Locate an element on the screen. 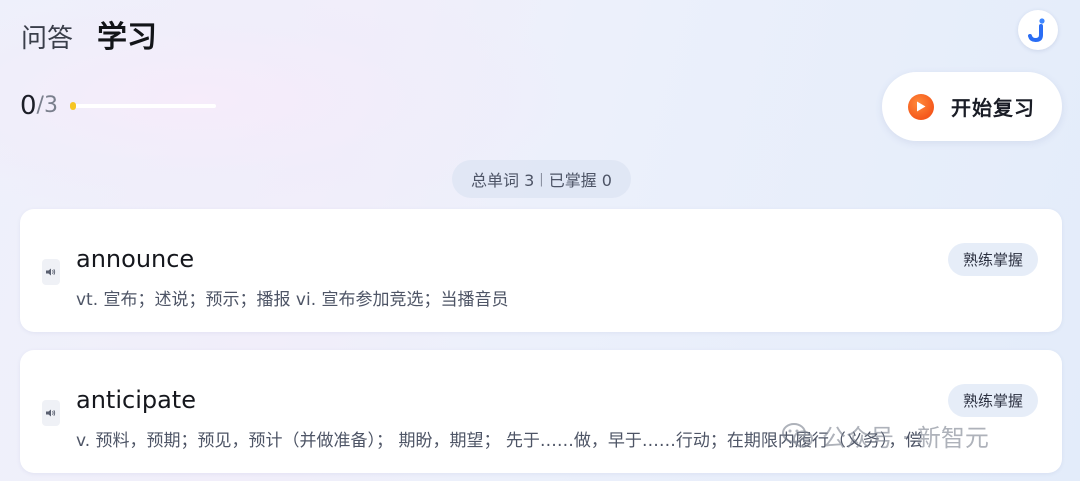  watermark-text: 公众号 · 新智元 is located at coordinates (905, 438).